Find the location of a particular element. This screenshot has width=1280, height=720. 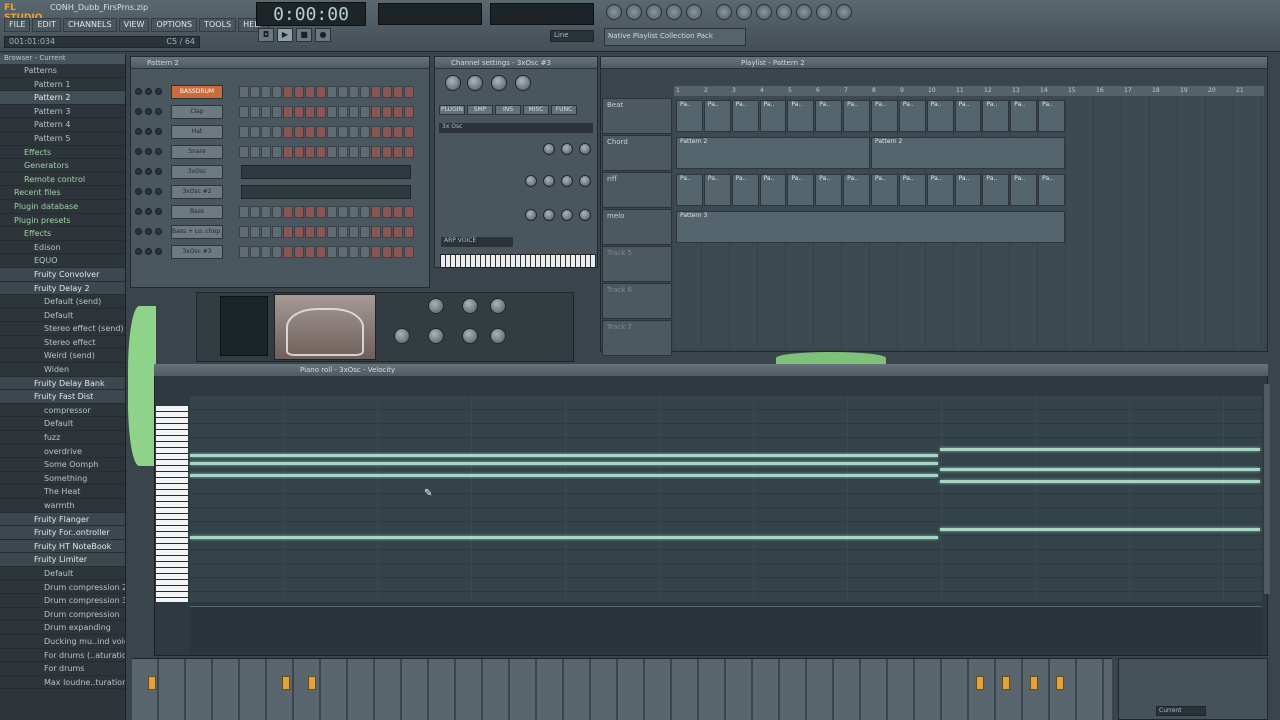

browser-item: compressor is located at coordinates (62, 411).